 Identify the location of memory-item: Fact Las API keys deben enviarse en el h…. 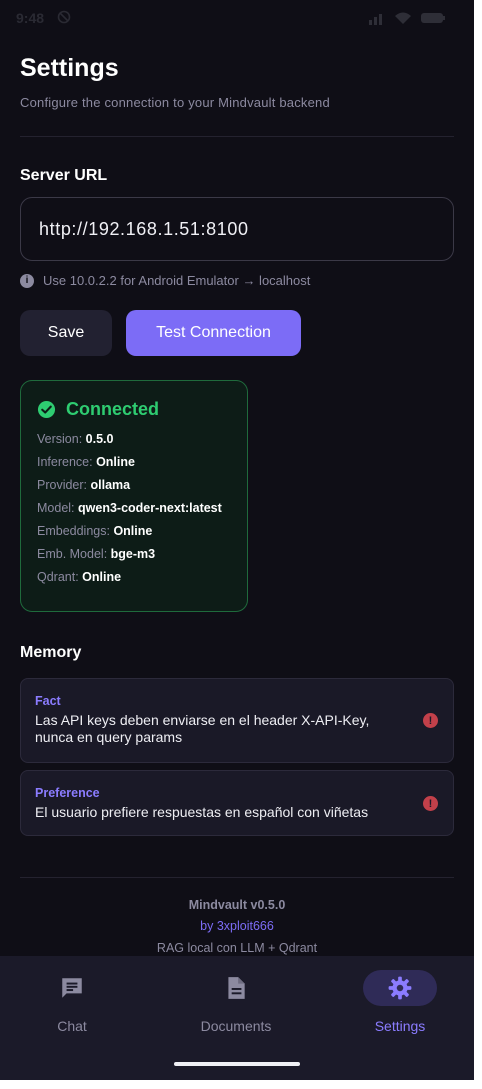
(237, 720).